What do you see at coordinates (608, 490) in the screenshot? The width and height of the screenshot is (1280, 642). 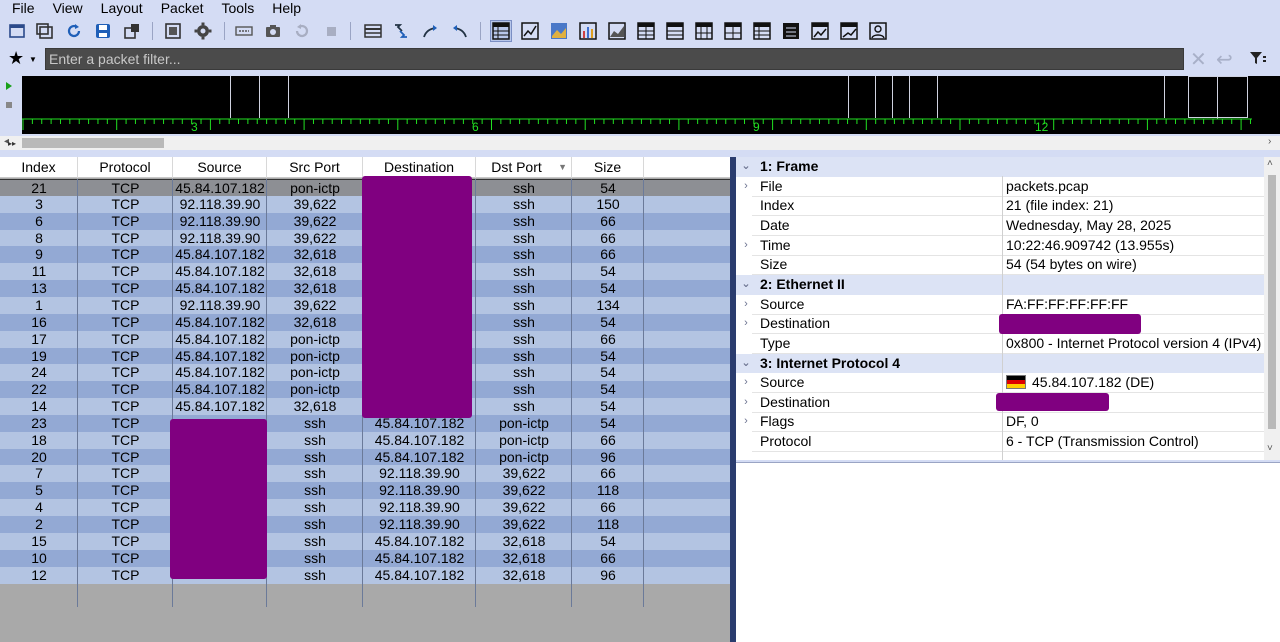 I see `cell-size: 118` at bounding box center [608, 490].